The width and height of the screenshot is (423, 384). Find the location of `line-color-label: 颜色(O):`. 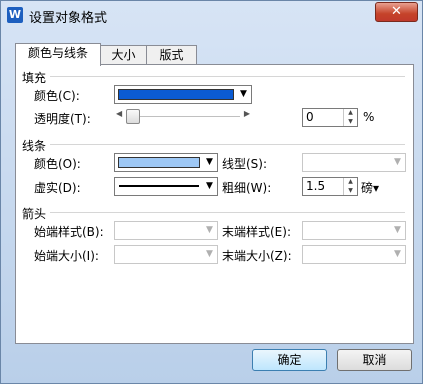

line-color-label: 颜色(O): is located at coordinates (57, 164).